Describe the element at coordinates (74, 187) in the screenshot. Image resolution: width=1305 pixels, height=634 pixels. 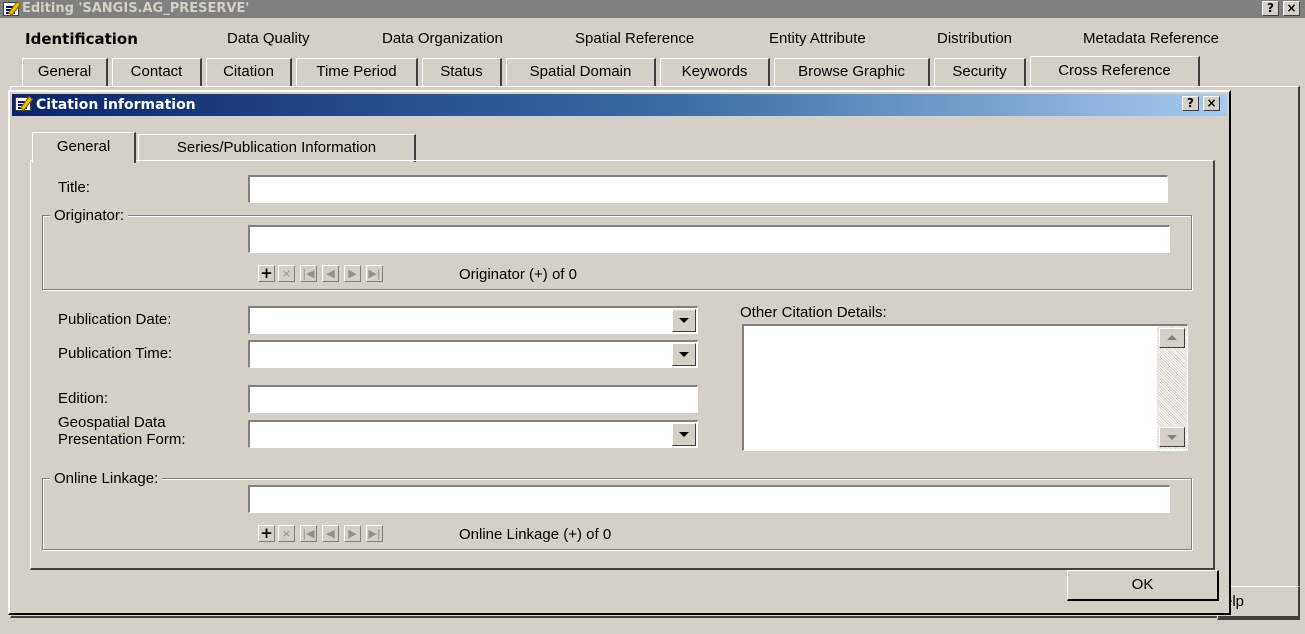
I see `title-label: Title:` at that location.